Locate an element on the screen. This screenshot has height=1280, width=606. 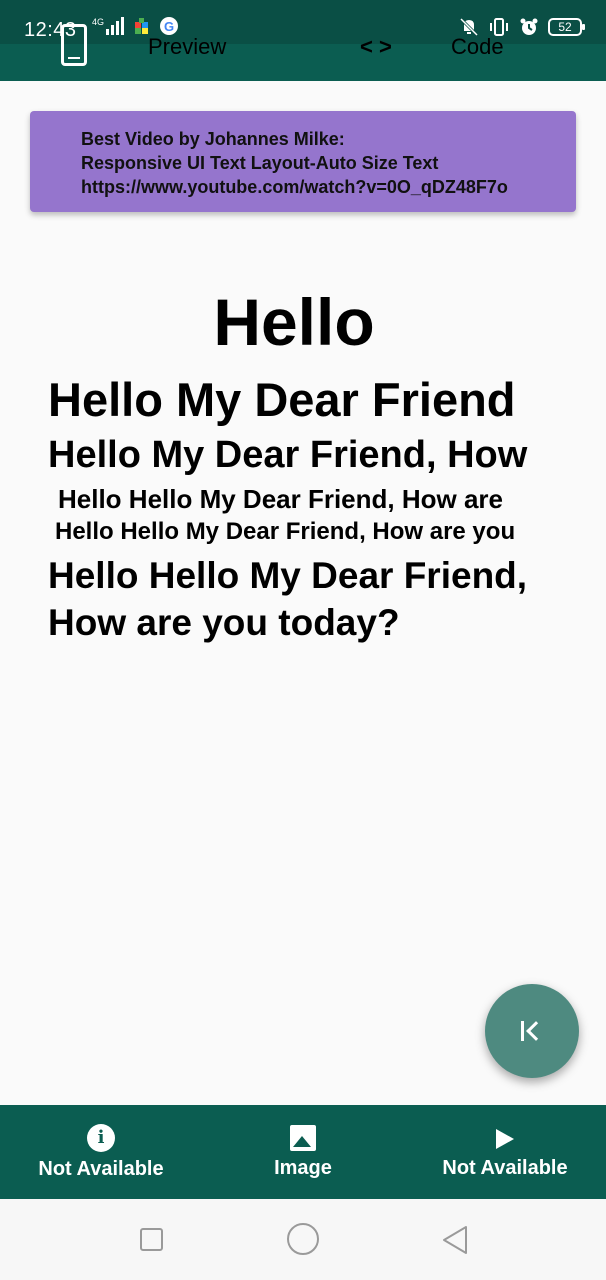
signal-icon: 4G is located at coordinates (108, 26).